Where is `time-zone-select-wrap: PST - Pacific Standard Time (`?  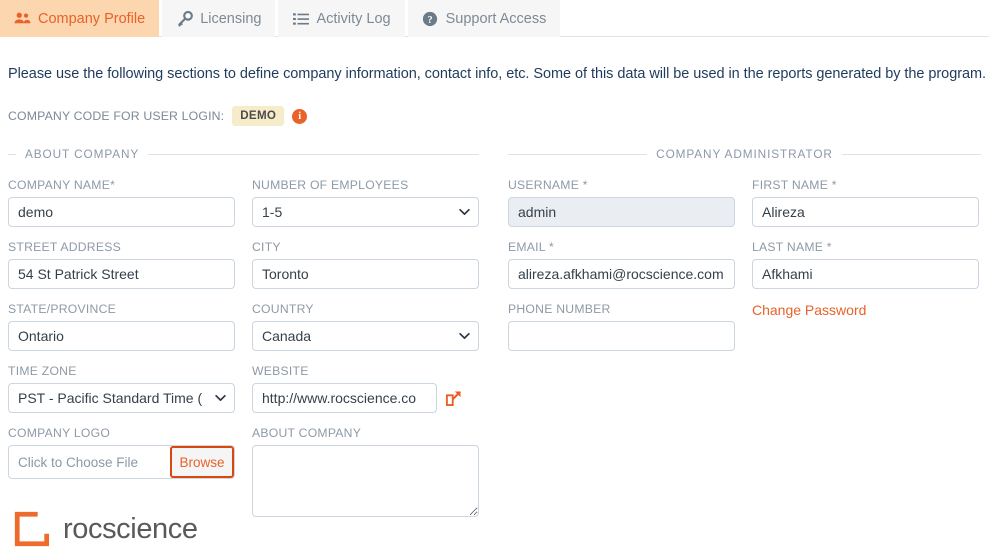
time-zone-select-wrap: PST - Pacific Standard Time ( is located at coordinates (121, 398).